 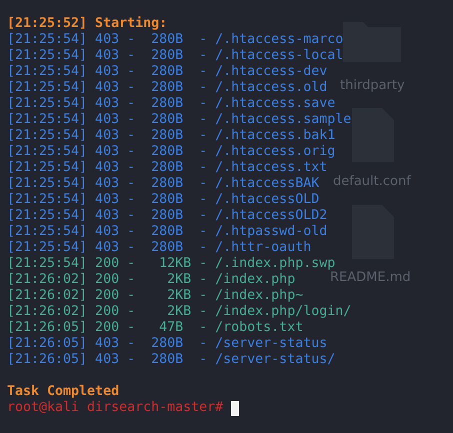 I want to click on result-line: [21:25:54] 403 - 280B - /.htaccessOLD2, so click(x=167, y=216).